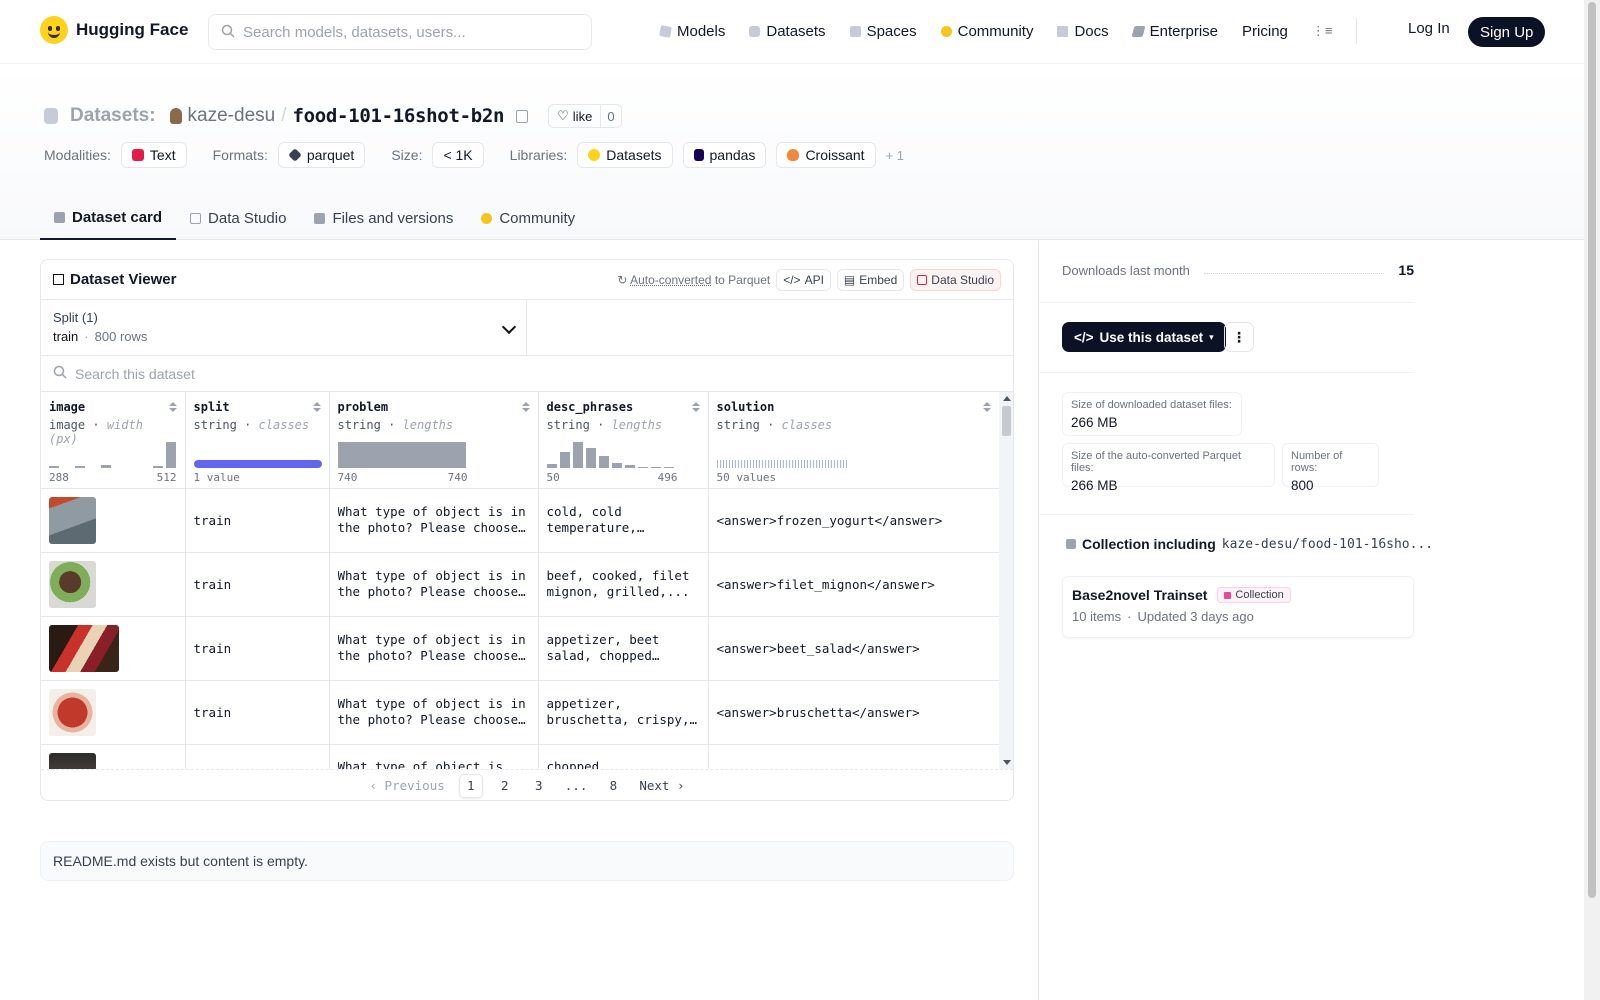  I want to click on size-label: Size:, so click(407, 155).